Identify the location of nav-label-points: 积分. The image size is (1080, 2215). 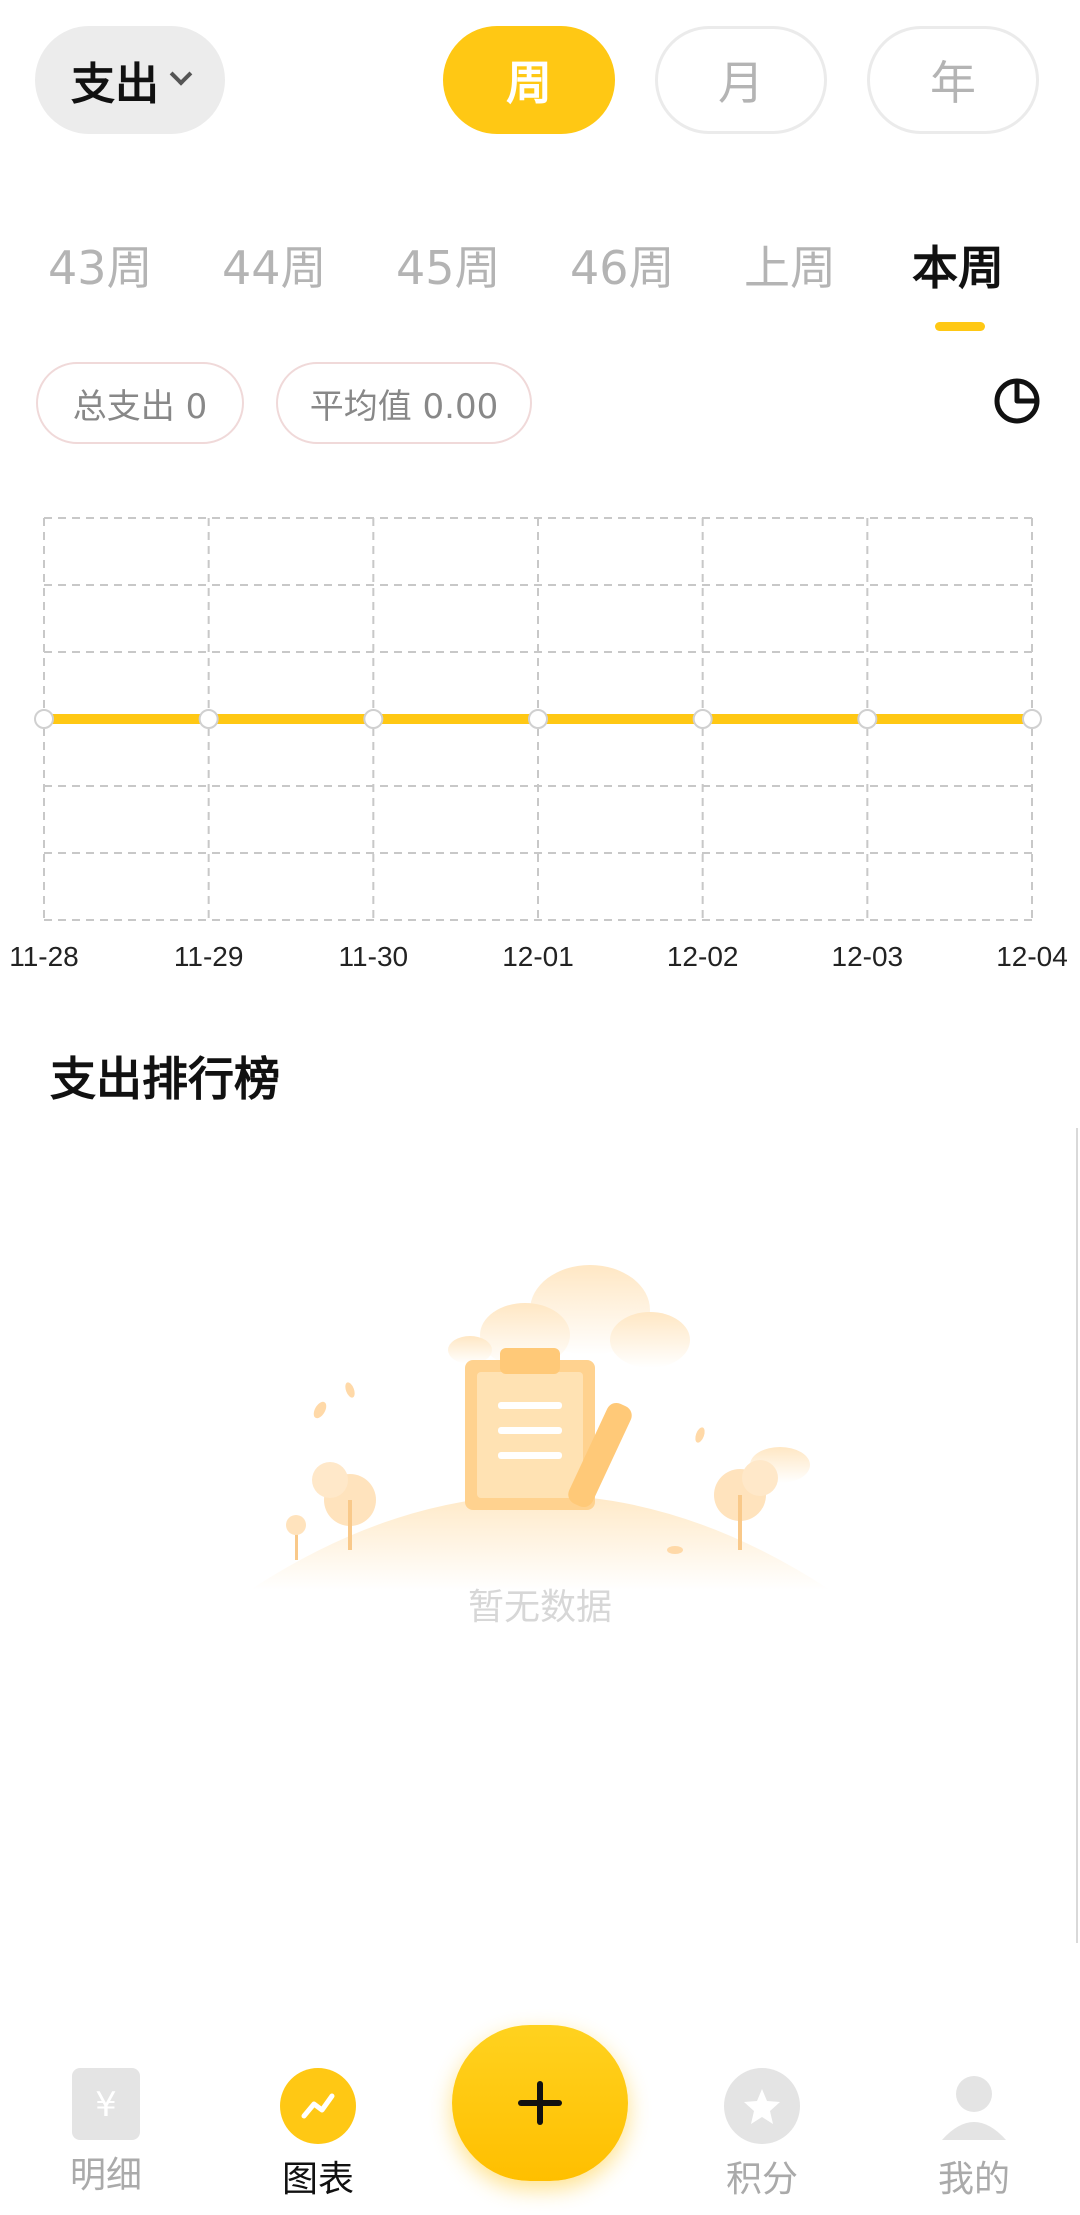
(761, 2179).